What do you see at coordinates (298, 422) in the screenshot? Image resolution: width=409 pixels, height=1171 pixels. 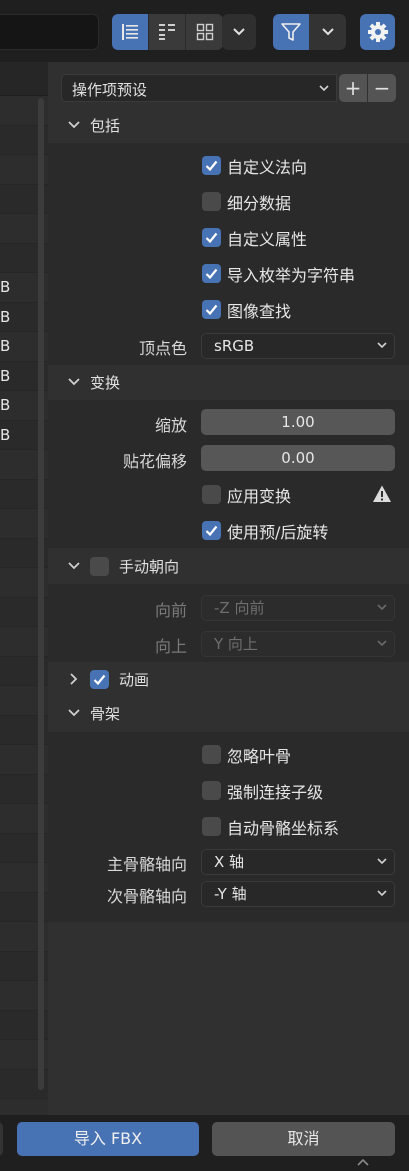 I see `scale-field: 1.00` at bounding box center [298, 422].